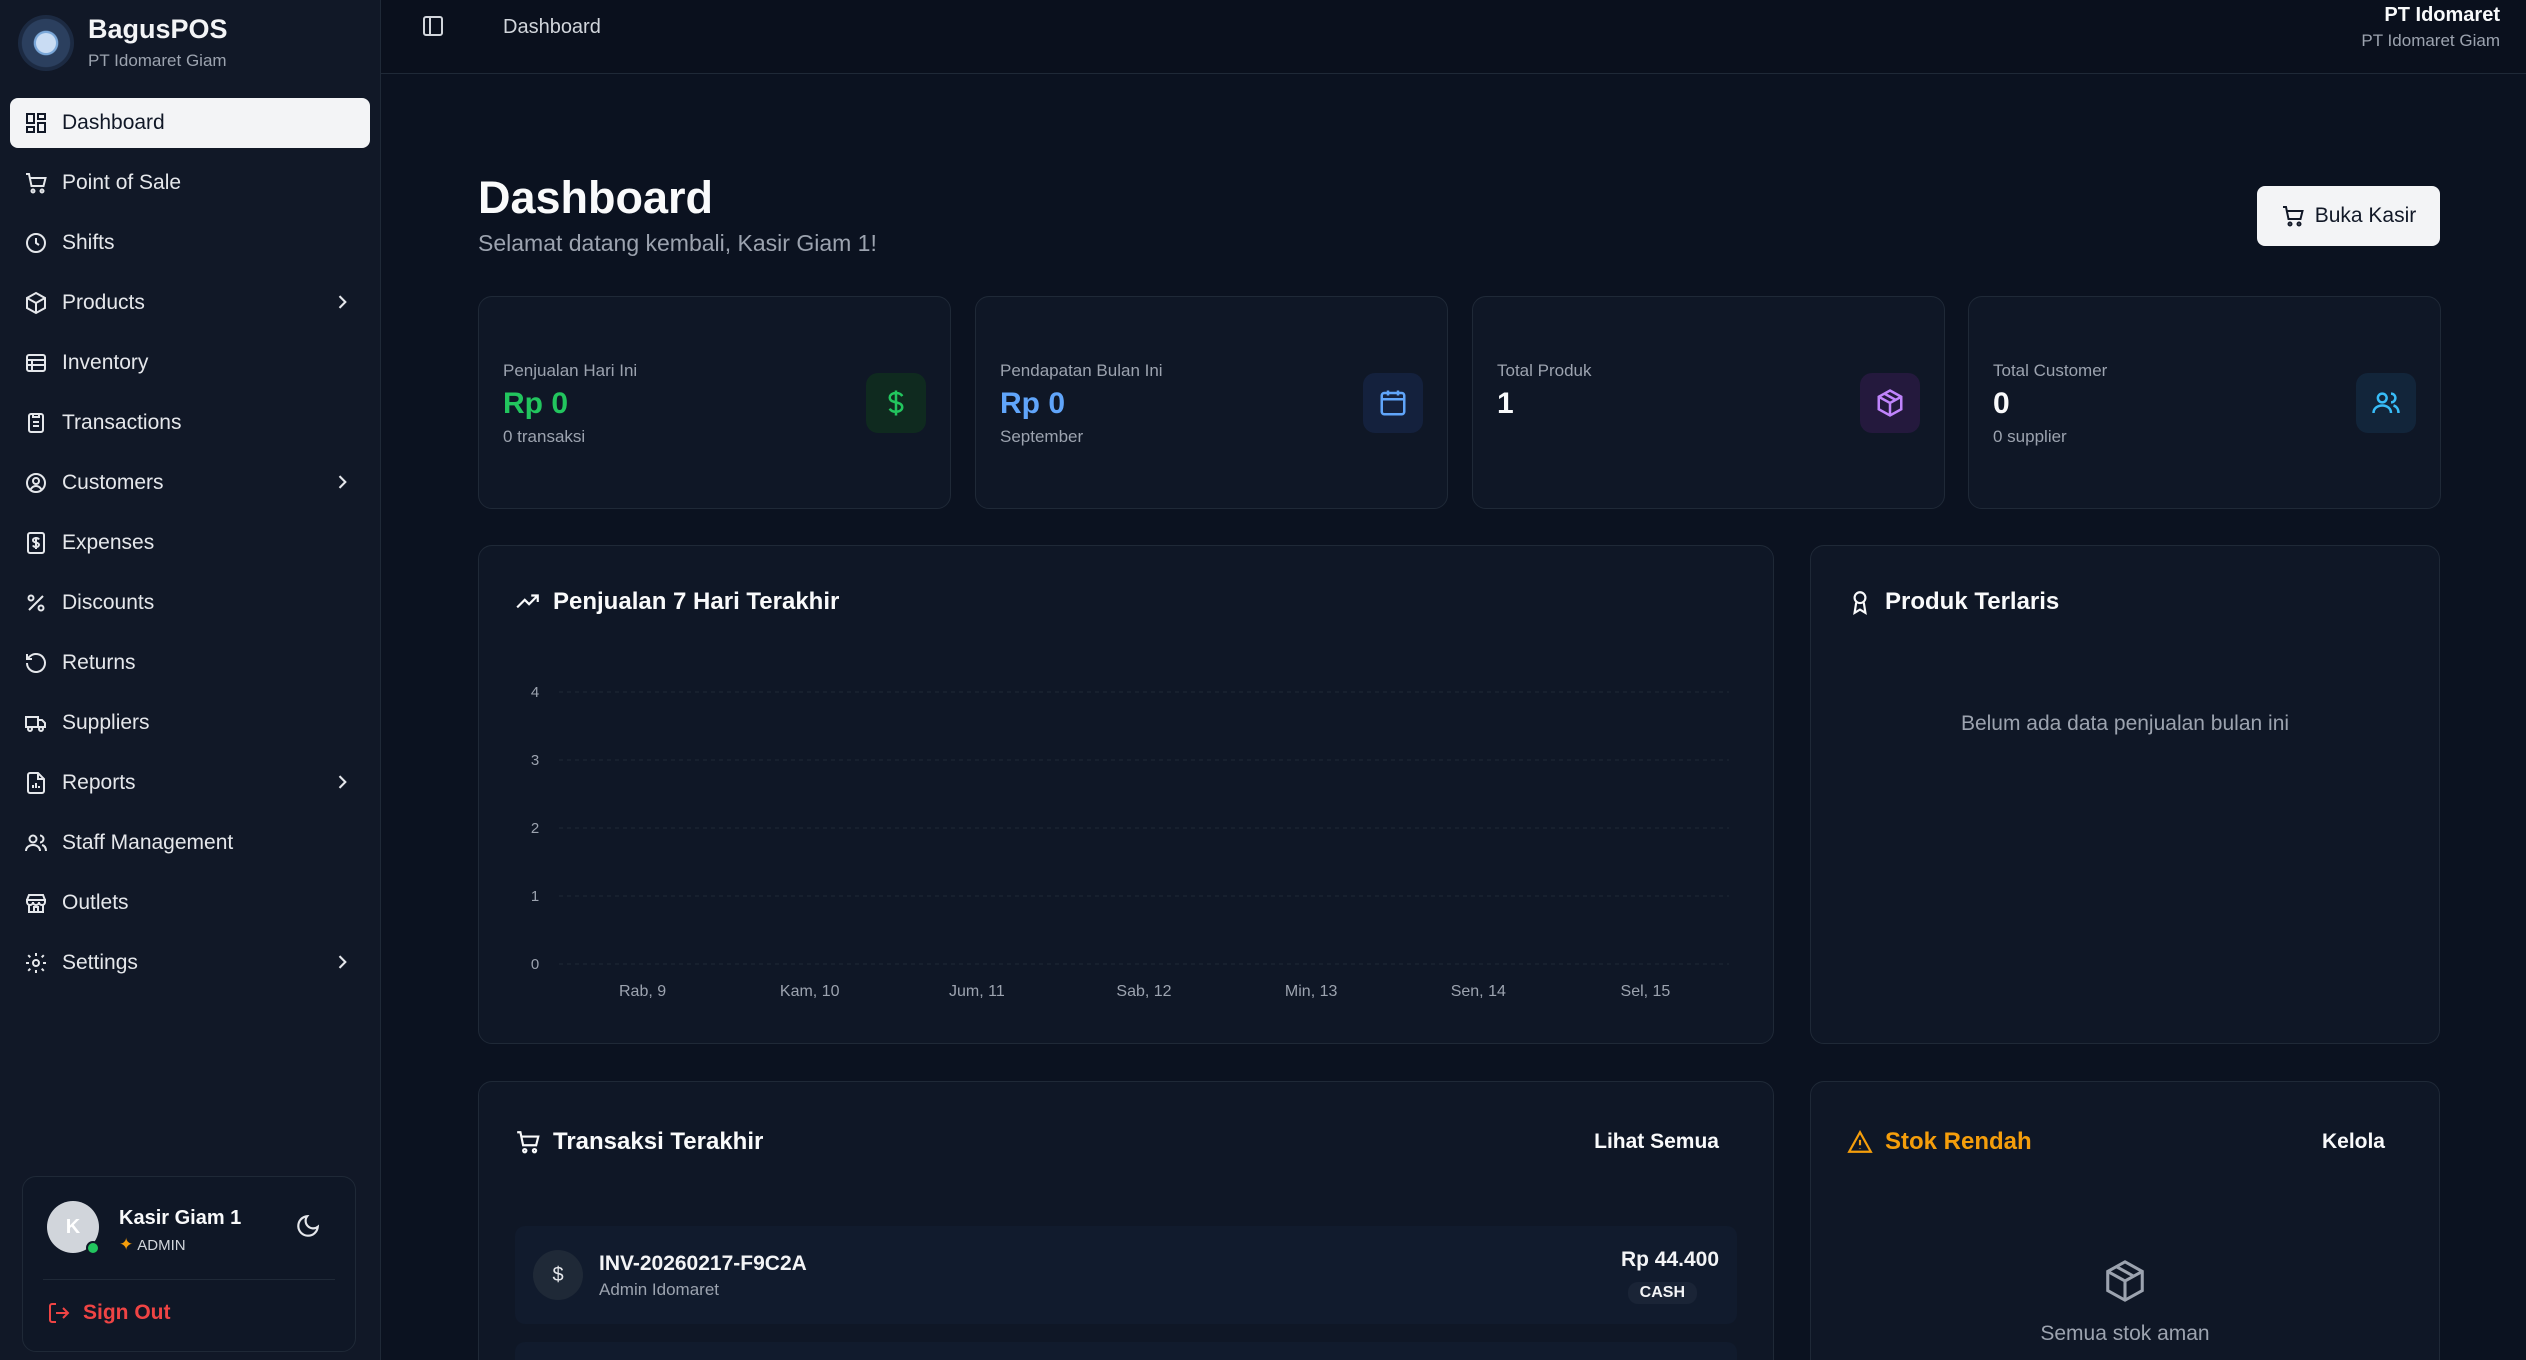 The width and height of the screenshot is (2526, 1360). I want to click on org-info: PT Idomaret PT Idomaret Giam, so click(2430, 27).